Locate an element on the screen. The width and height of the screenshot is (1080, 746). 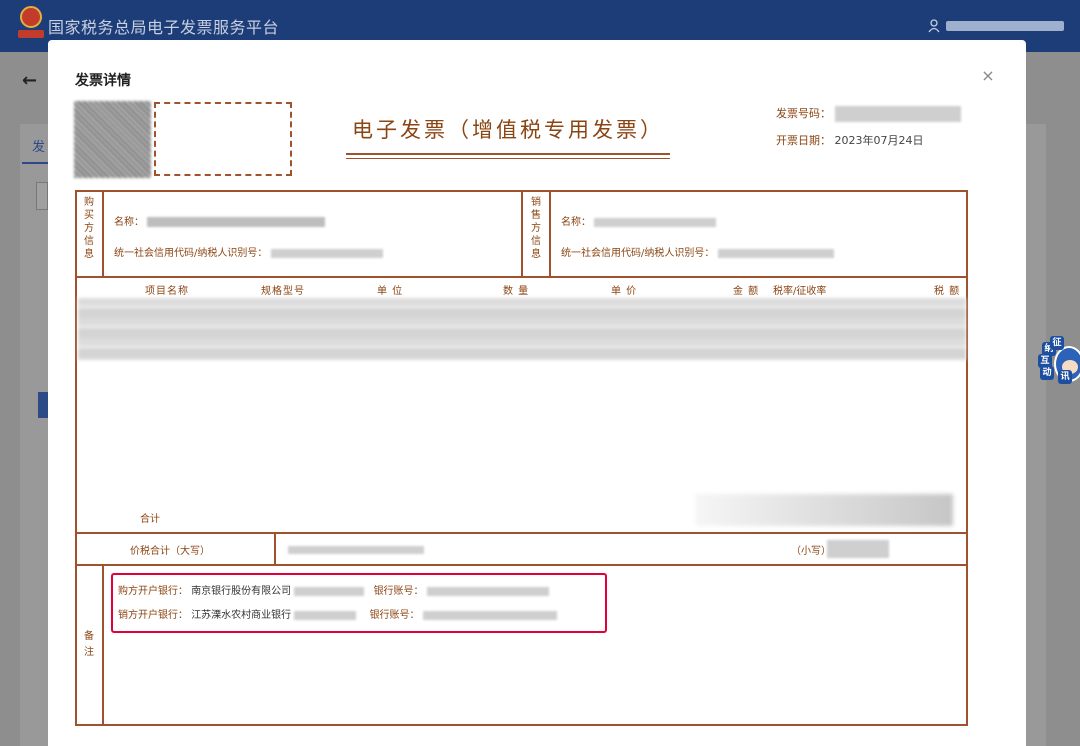
seller-name-label: 名称： is located at coordinates (576, 222).